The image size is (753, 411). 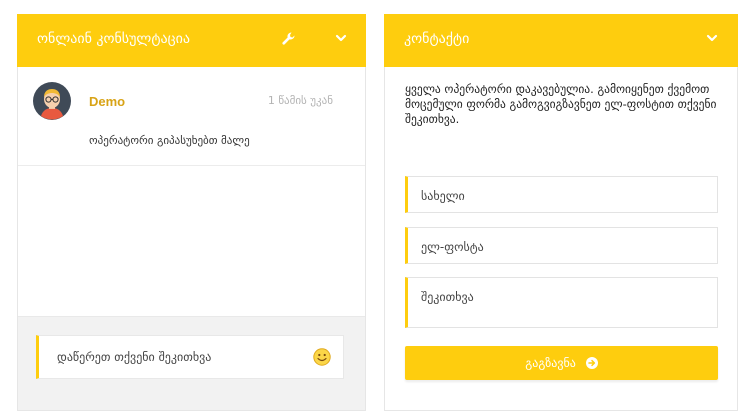 What do you see at coordinates (169, 140) in the screenshot?
I see `message-text: ოპერატორი გიპასუხებთ მალე` at bounding box center [169, 140].